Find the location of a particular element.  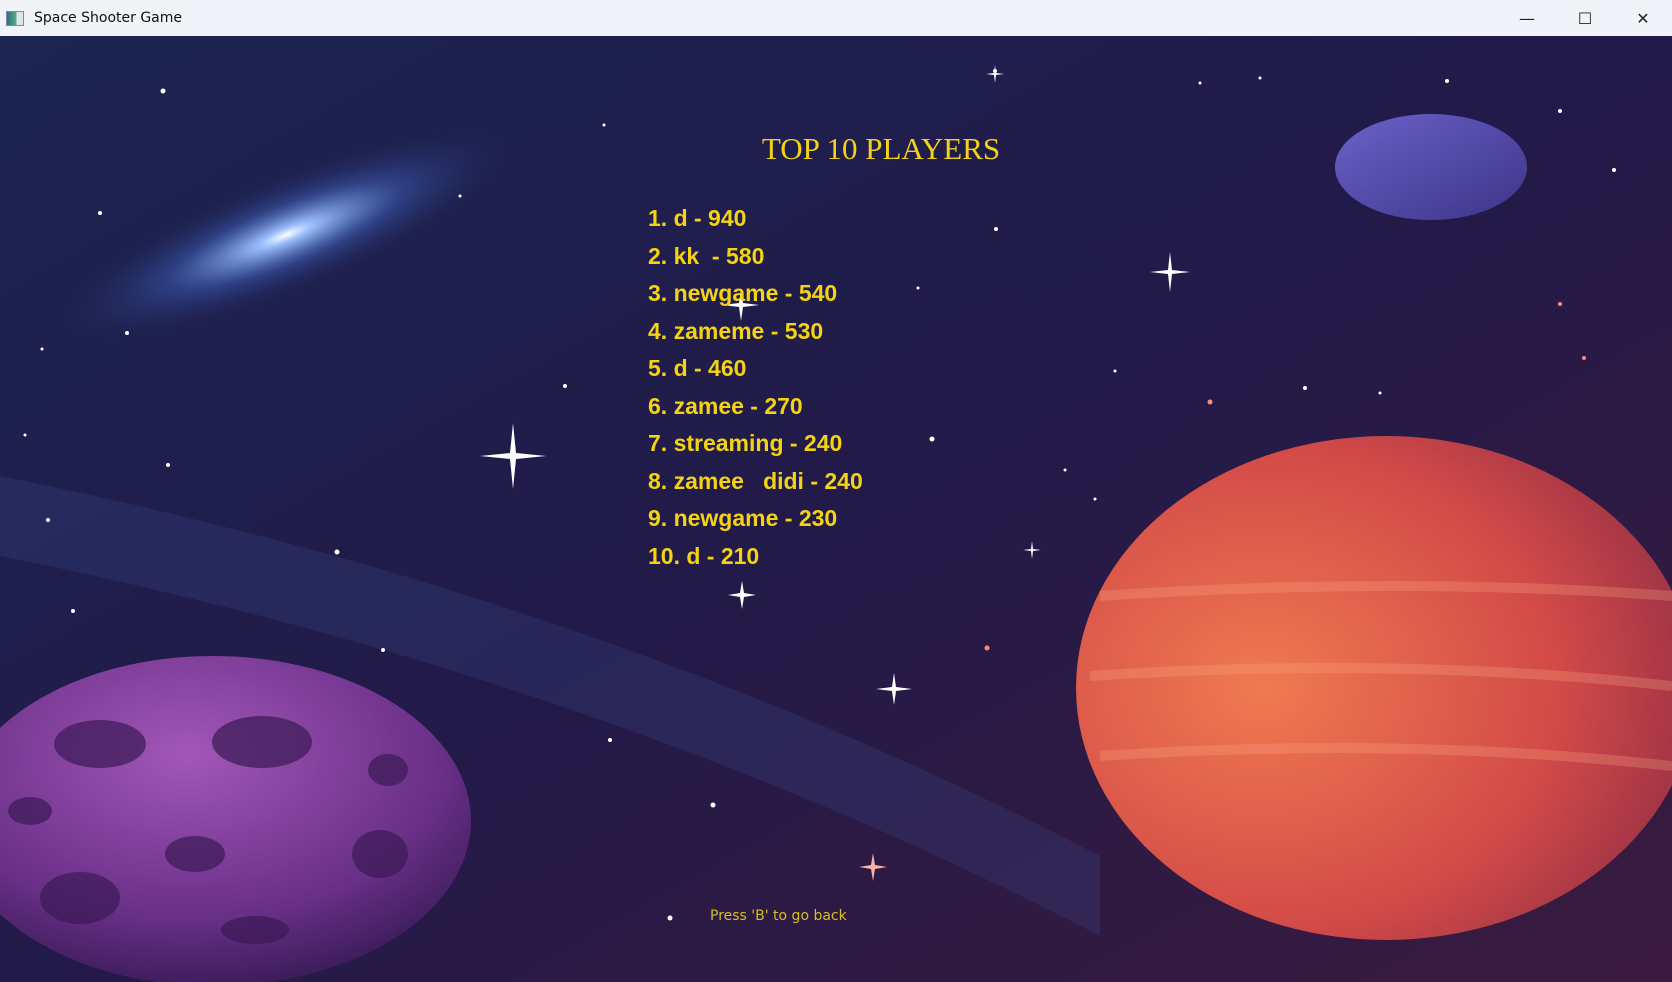

leaderboard-entry: 2. kk - 580 is located at coordinates (706, 255).